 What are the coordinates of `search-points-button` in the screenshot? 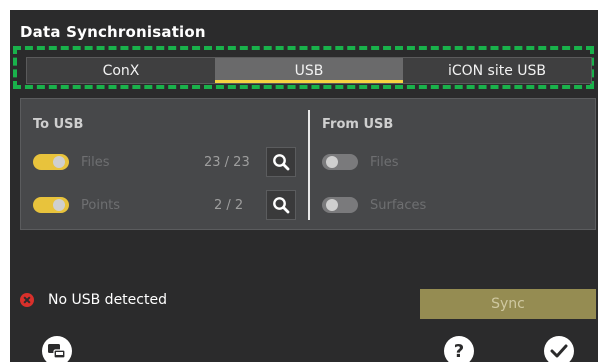 It's located at (281, 205).